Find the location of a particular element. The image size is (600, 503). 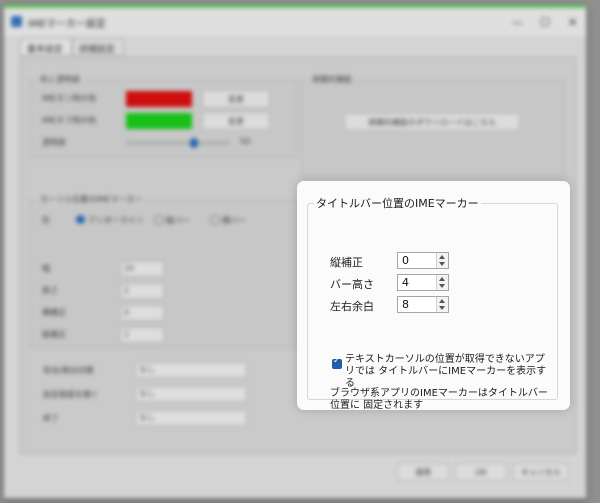

titlebar-marker-group-legend: タイトルバー位置のIMEマーカー is located at coordinates (397, 203).